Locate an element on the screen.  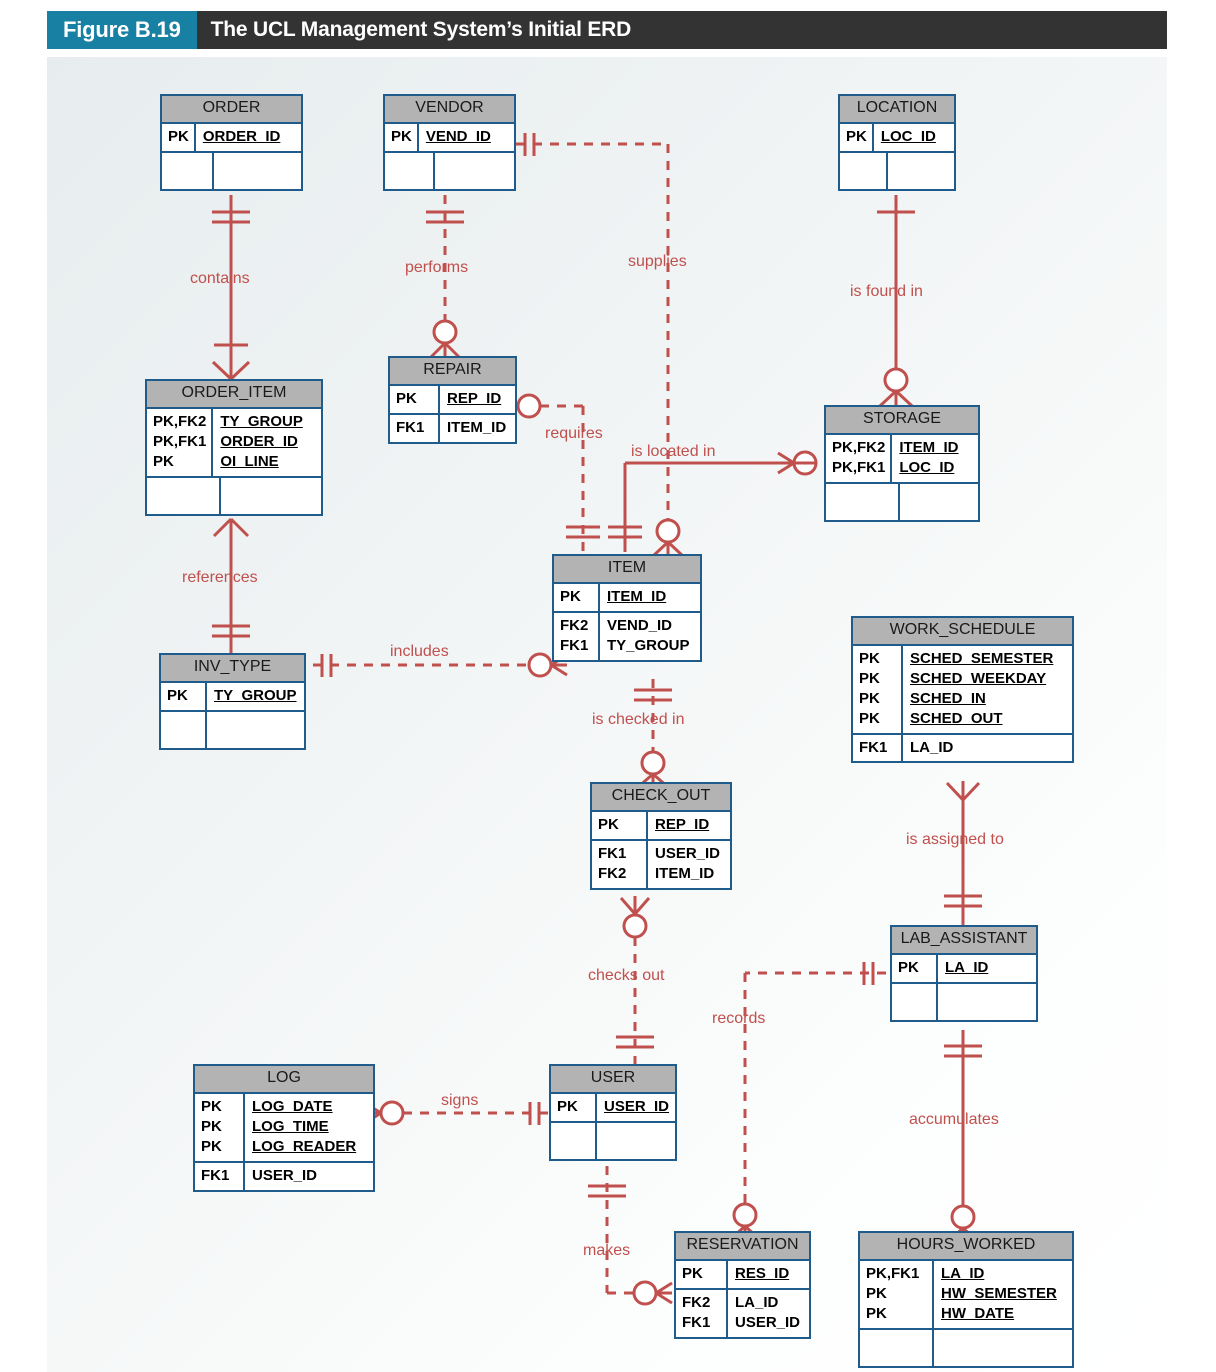
relationship-label-is-checked-in: is checked in is located at coordinates (638, 719).